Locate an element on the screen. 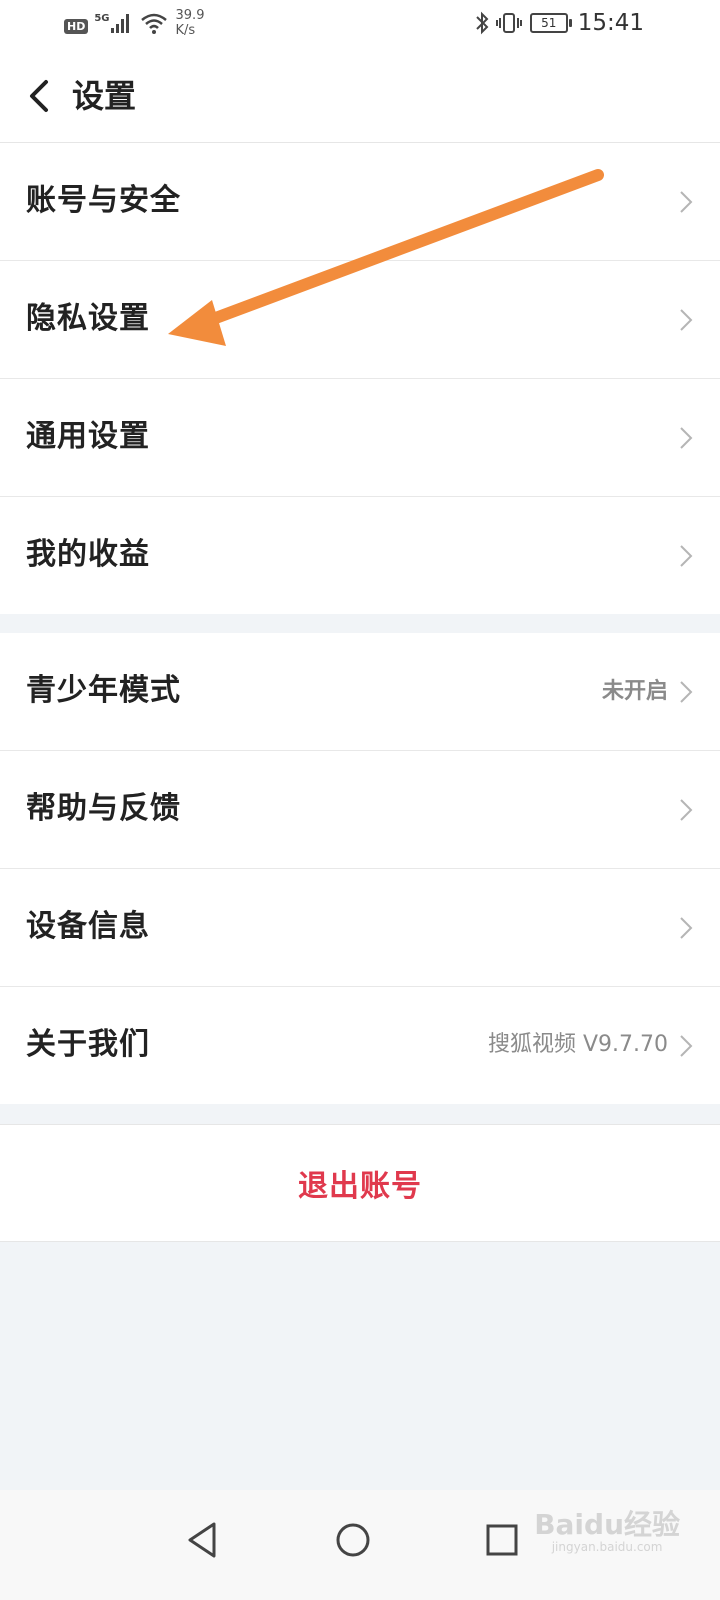  speed-unit: K/s is located at coordinates (185, 30).